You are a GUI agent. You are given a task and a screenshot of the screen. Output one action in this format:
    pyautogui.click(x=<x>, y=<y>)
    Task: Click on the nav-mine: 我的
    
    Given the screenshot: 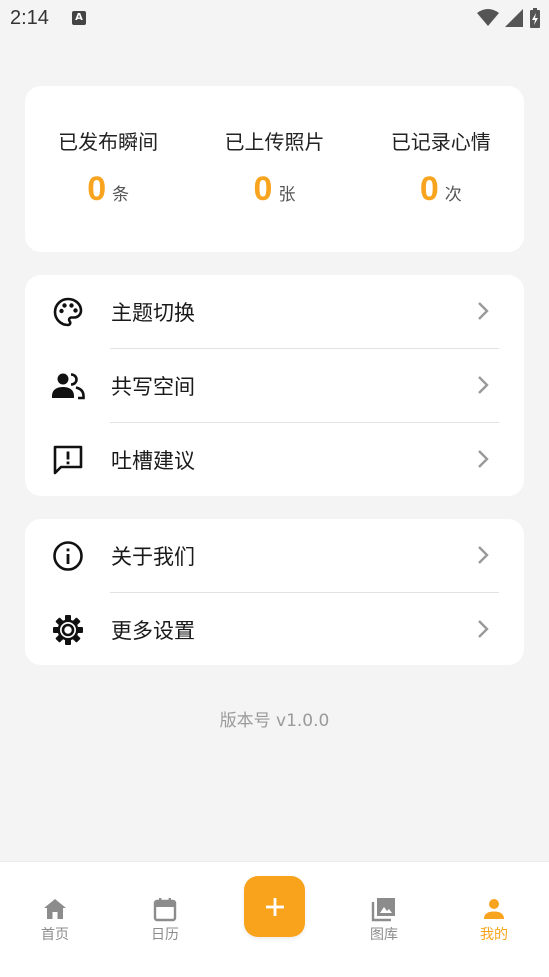 What is the action you would take?
    pyautogui.click(x=494, y=920)
    